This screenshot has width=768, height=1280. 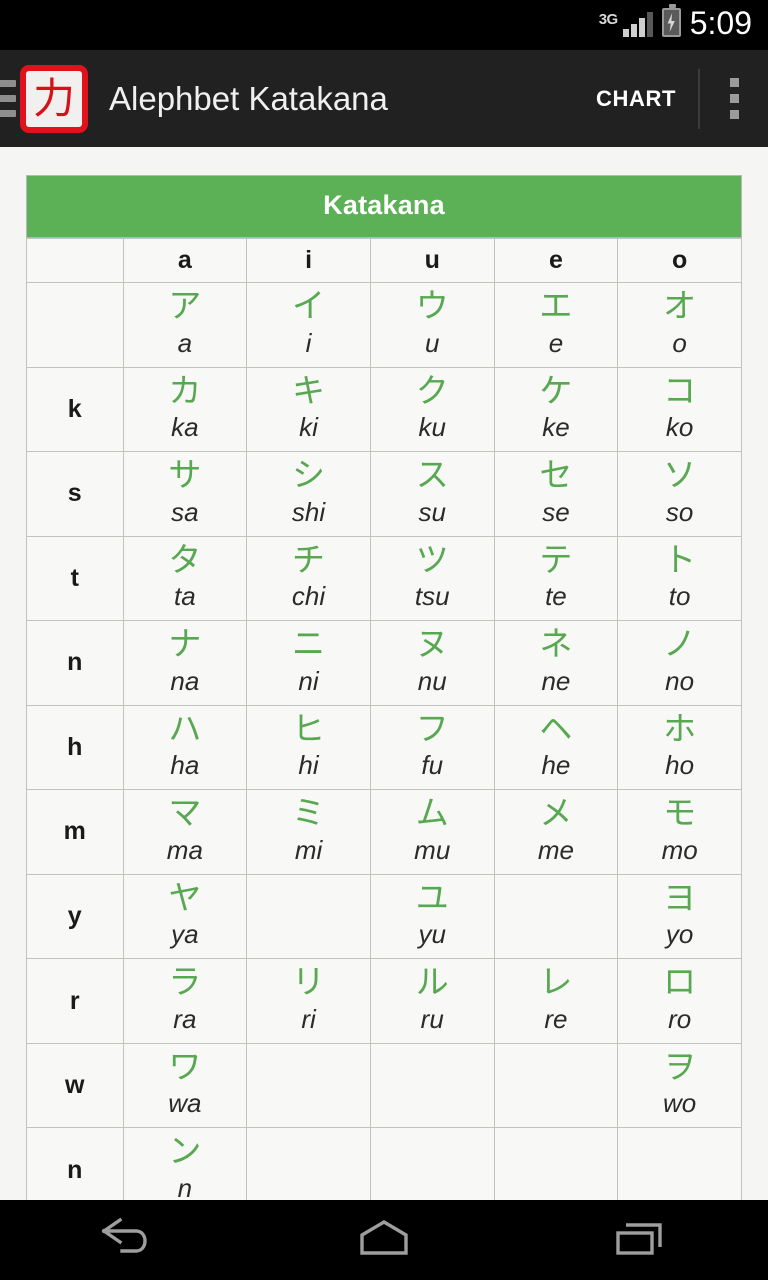 I want to click on kana-cell: ヲ wo, so click(x=679, y=1085).